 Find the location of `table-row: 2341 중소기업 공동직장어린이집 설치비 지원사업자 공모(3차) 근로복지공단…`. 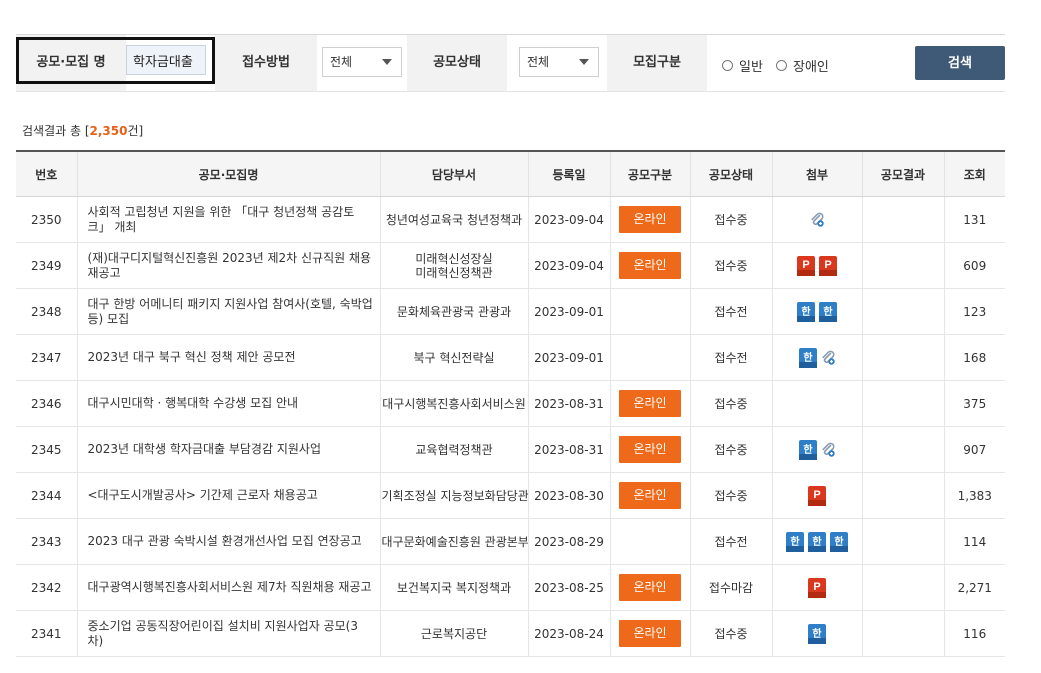

table-row: 2341 중소기업 공동직장어린이집 설치비 지원사업자 공모(3차) 근로복지공단… is located at coordinates (510, 633).